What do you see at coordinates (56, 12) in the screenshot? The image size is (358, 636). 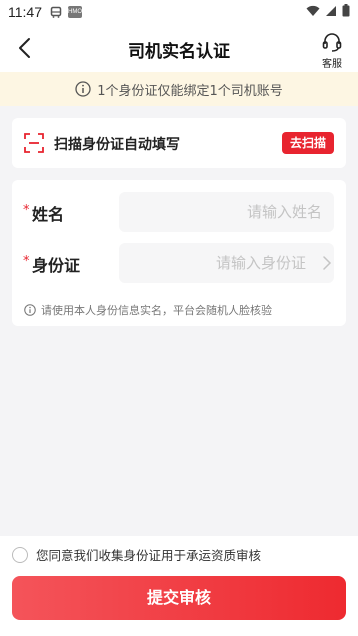 I see `bus-icon` at bounding box center [56, 12].